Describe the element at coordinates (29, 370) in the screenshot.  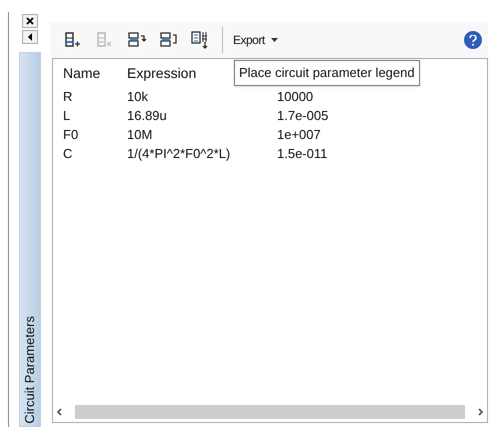
I see `side-tab-title: Circuit Parameters` at that location.